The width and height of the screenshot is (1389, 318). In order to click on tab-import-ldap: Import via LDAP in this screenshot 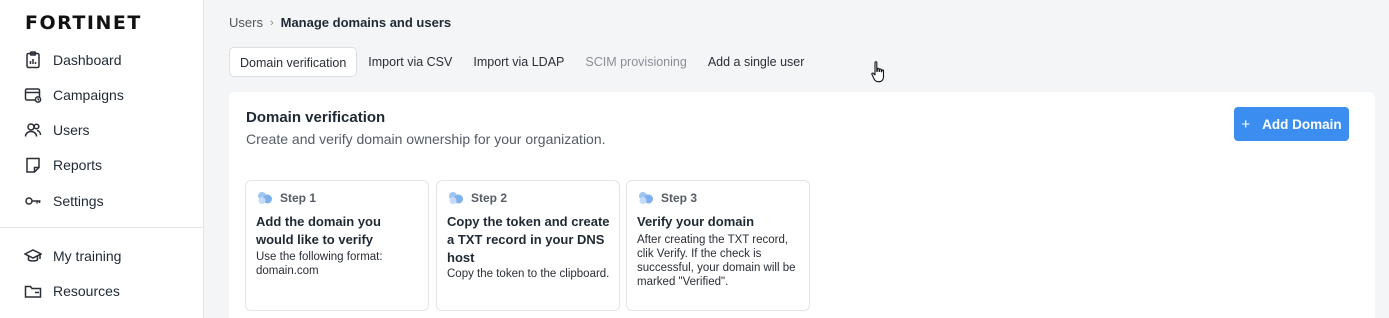, I will do `click(518, 62)`.